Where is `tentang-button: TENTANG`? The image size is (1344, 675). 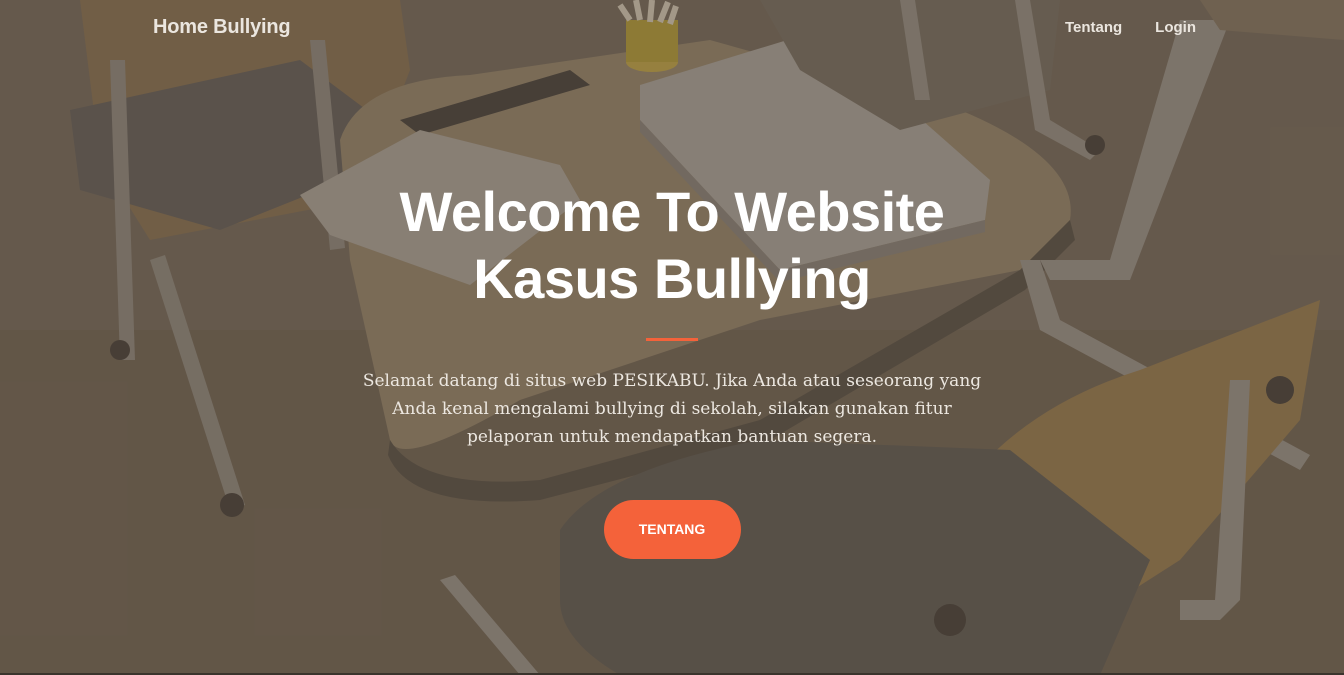 tentang-button: TENTANG is located at coordinates (672, 529).